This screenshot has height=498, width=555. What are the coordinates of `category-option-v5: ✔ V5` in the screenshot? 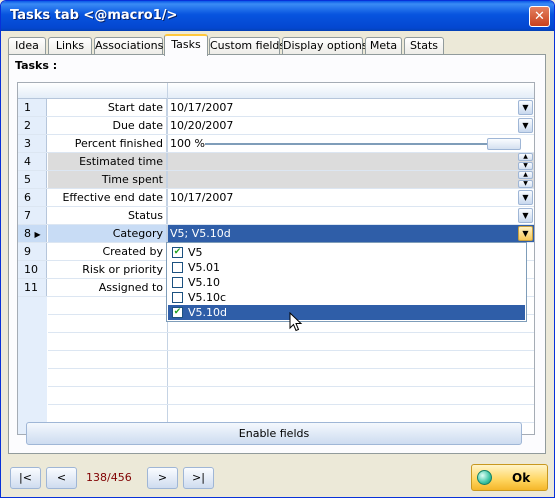 It's located at (346, 252).